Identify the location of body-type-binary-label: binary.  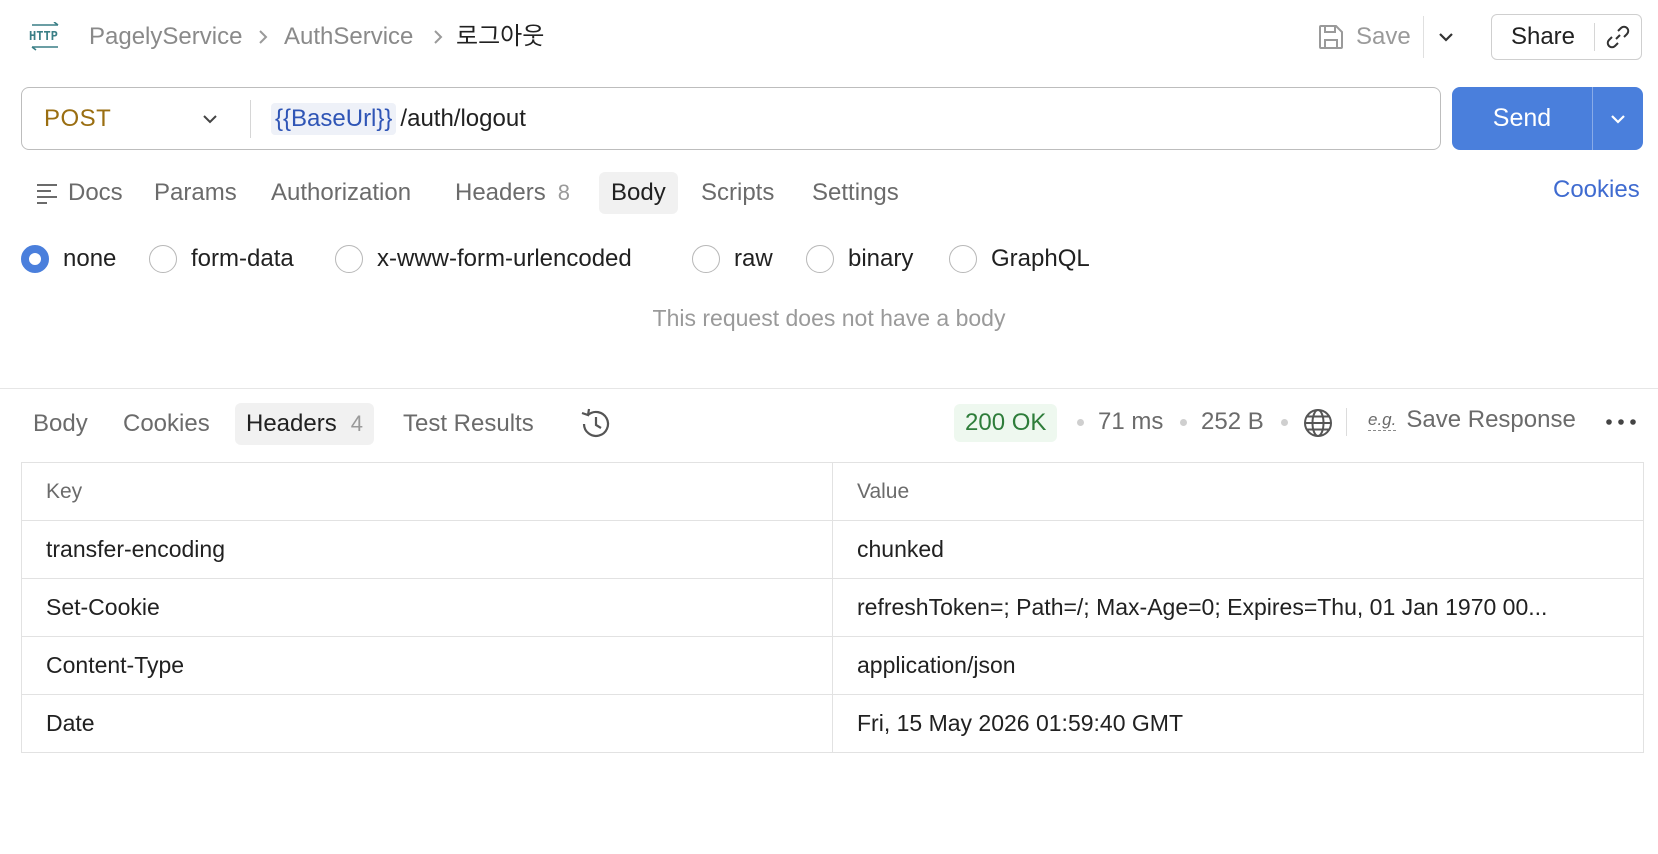
(881, 258).